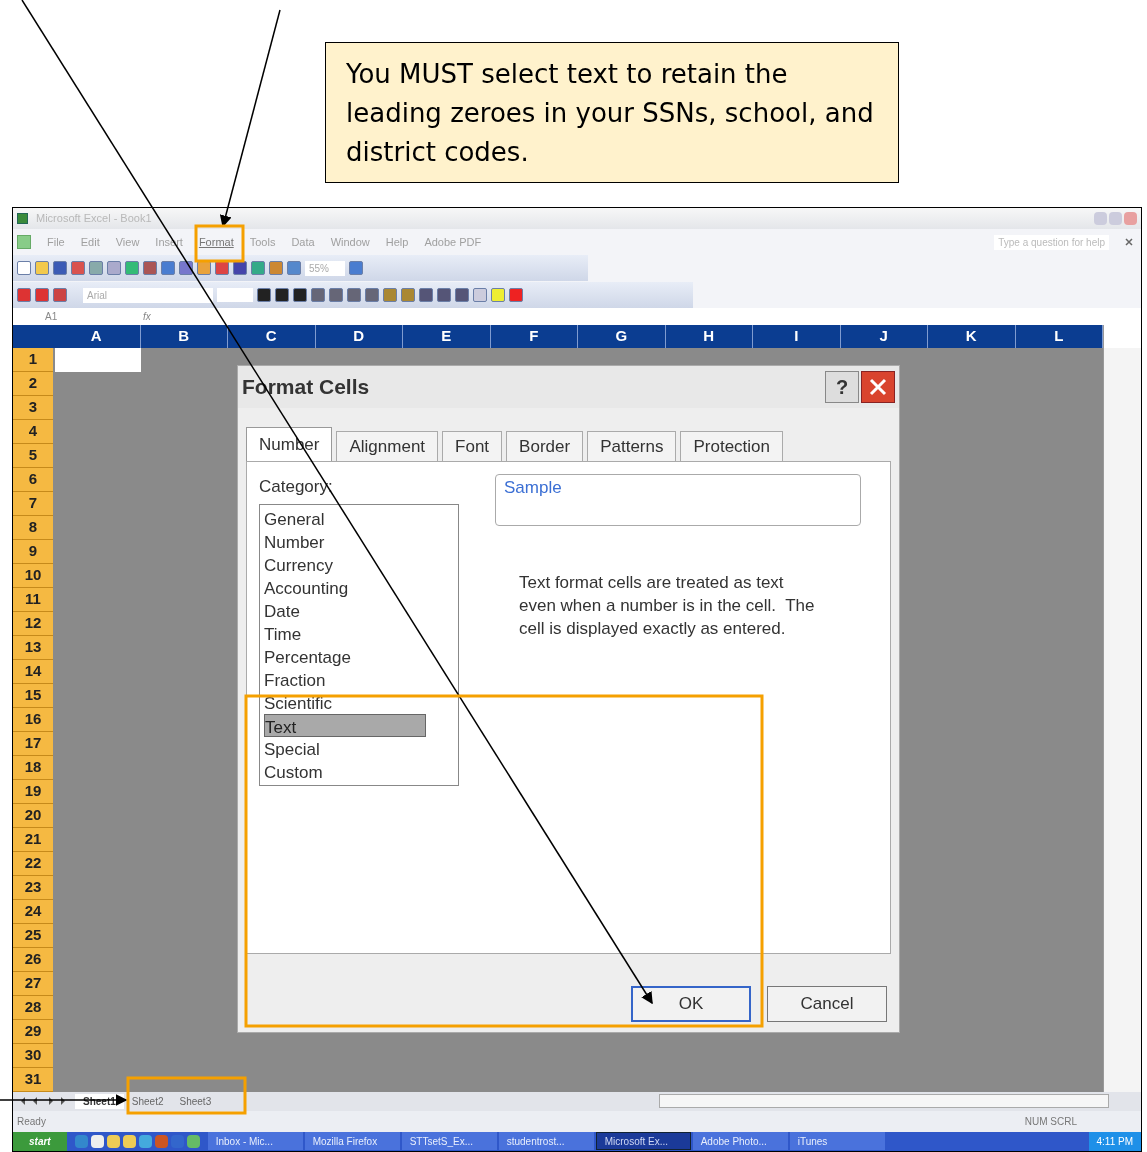 Image resolution: width=1147 pixels, height=1152 pixels. I want to click on callout-text: You MUST select text to retain the leading zeroes in your SSNs, school, and district codes., so click(610, 113).